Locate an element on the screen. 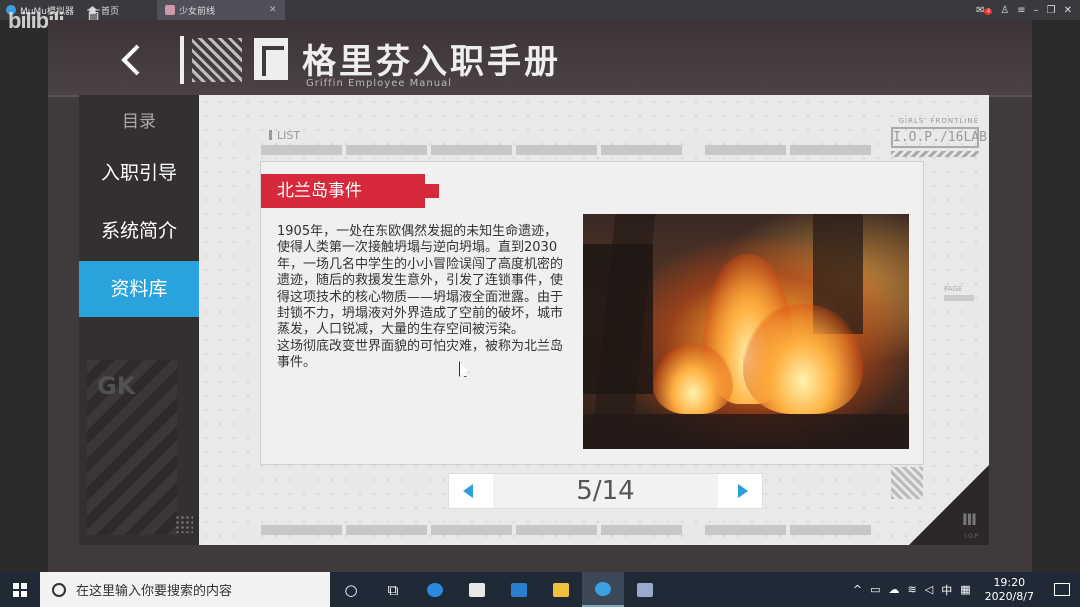 The image size is (1080, 607). hatch-decoration is located at coordinates (907, 483).